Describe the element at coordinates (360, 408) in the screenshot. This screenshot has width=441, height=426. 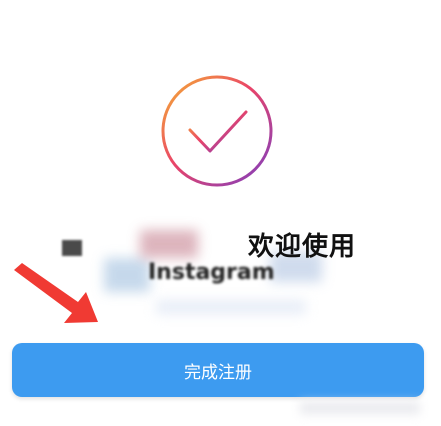
I see `blurred-region` at that location.